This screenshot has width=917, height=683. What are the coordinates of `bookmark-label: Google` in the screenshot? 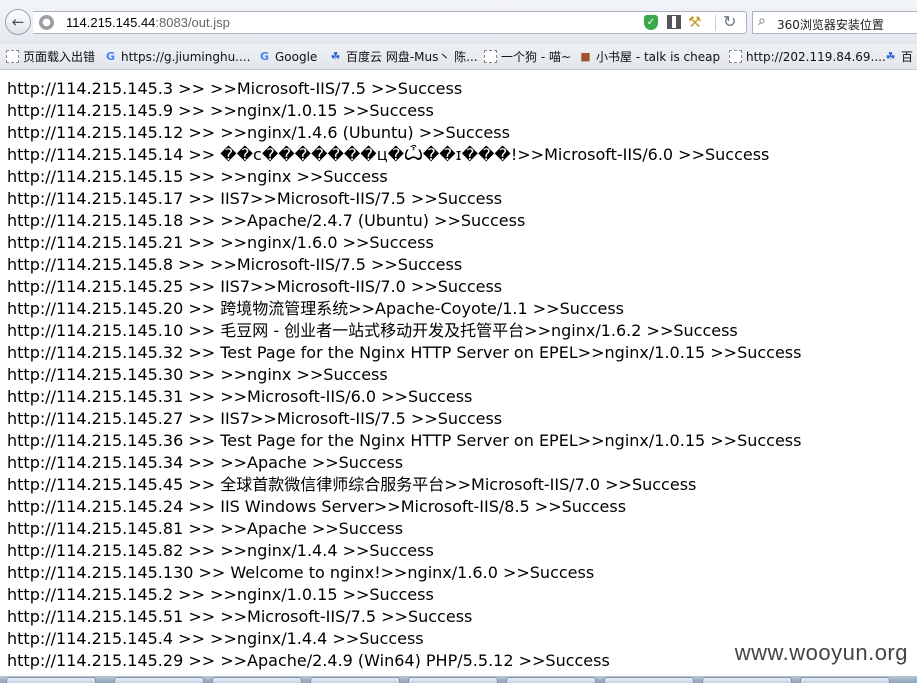 It's located at (296, 56).